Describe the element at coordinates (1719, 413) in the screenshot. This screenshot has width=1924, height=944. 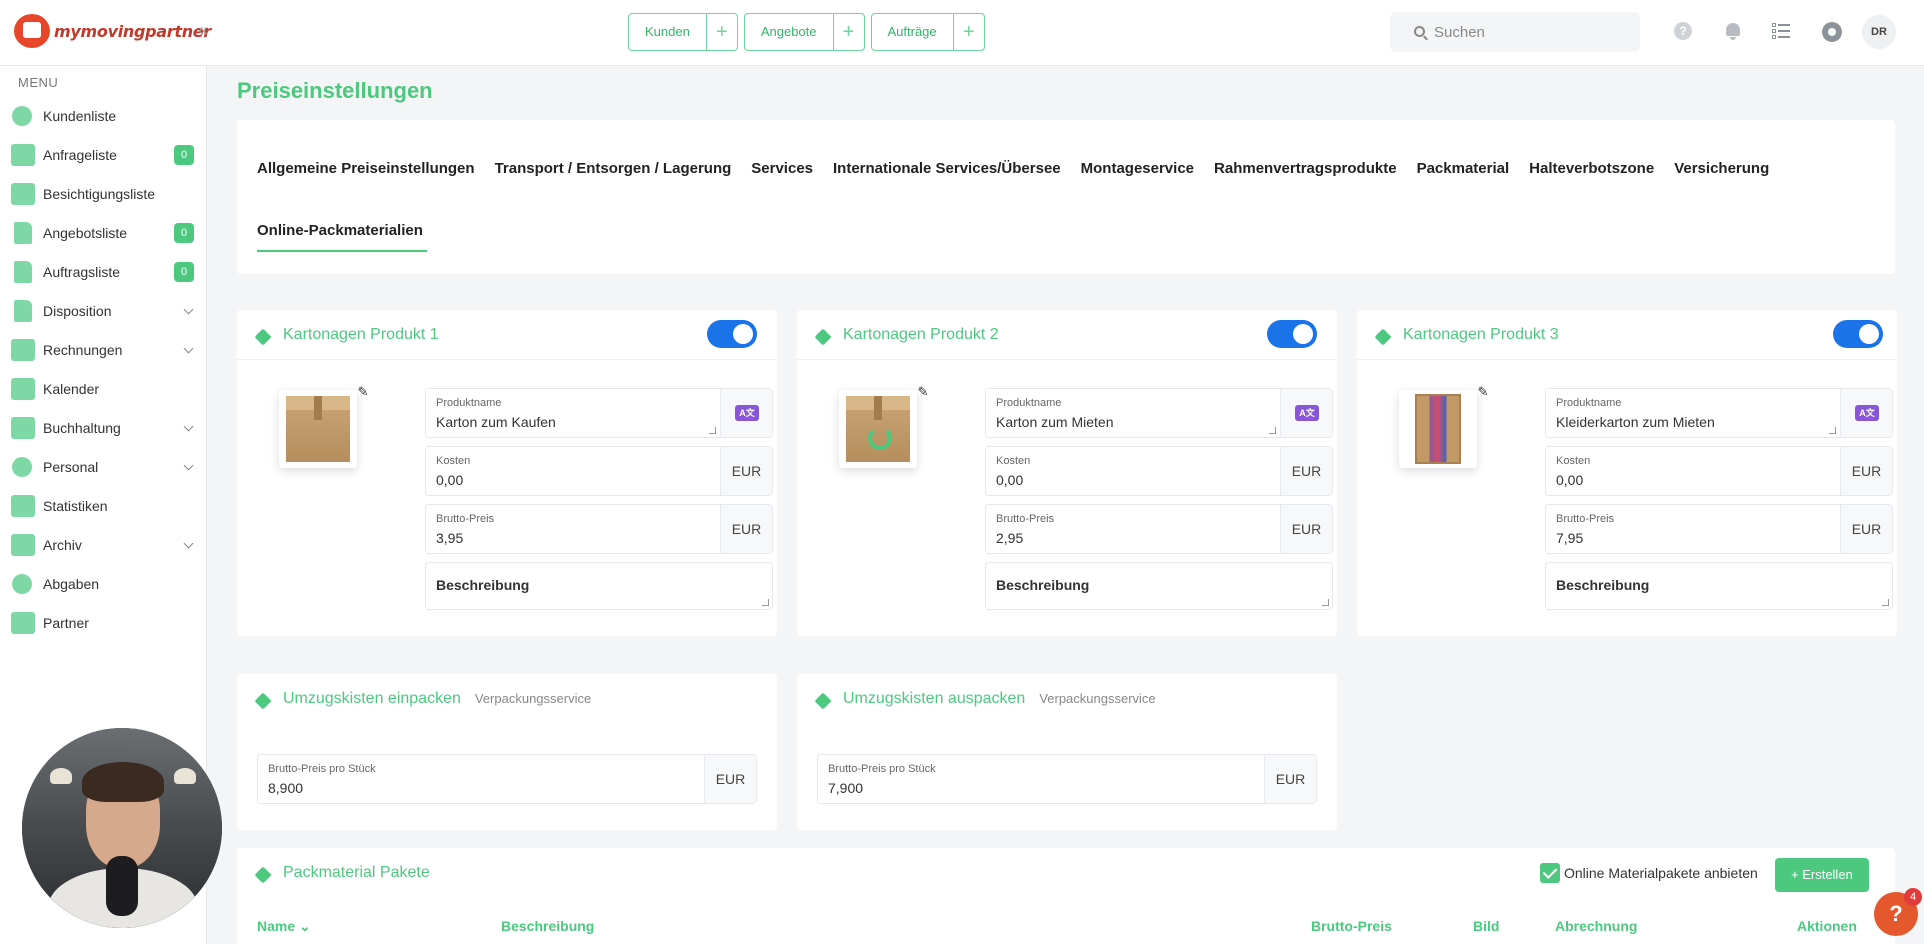
I see `product-name-field: Produktname Kleiderkarton zum Mieten A文` at that location.